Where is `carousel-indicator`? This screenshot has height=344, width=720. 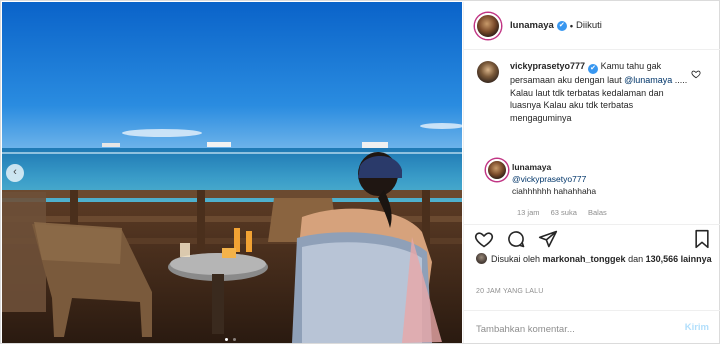
carousel-indicator is located at coordinates (230, 338).